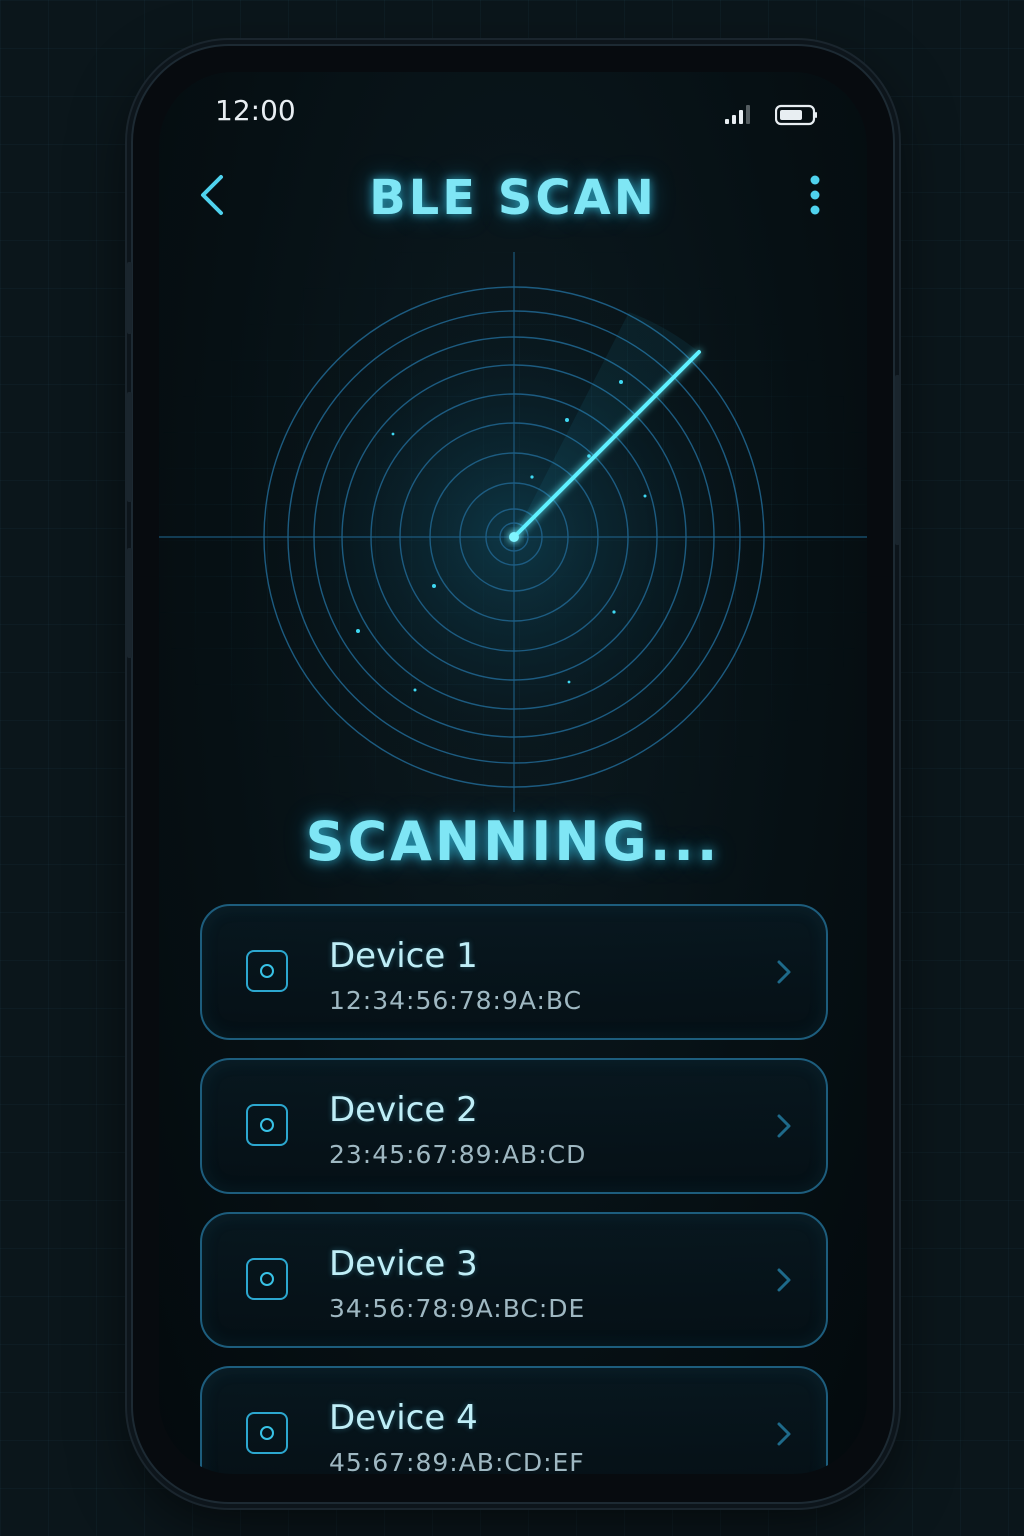 This screenshot has height=1536, width=1024. Describe the element at coordinates (897, 460) in the screenshot. I see `power-button` at that location.